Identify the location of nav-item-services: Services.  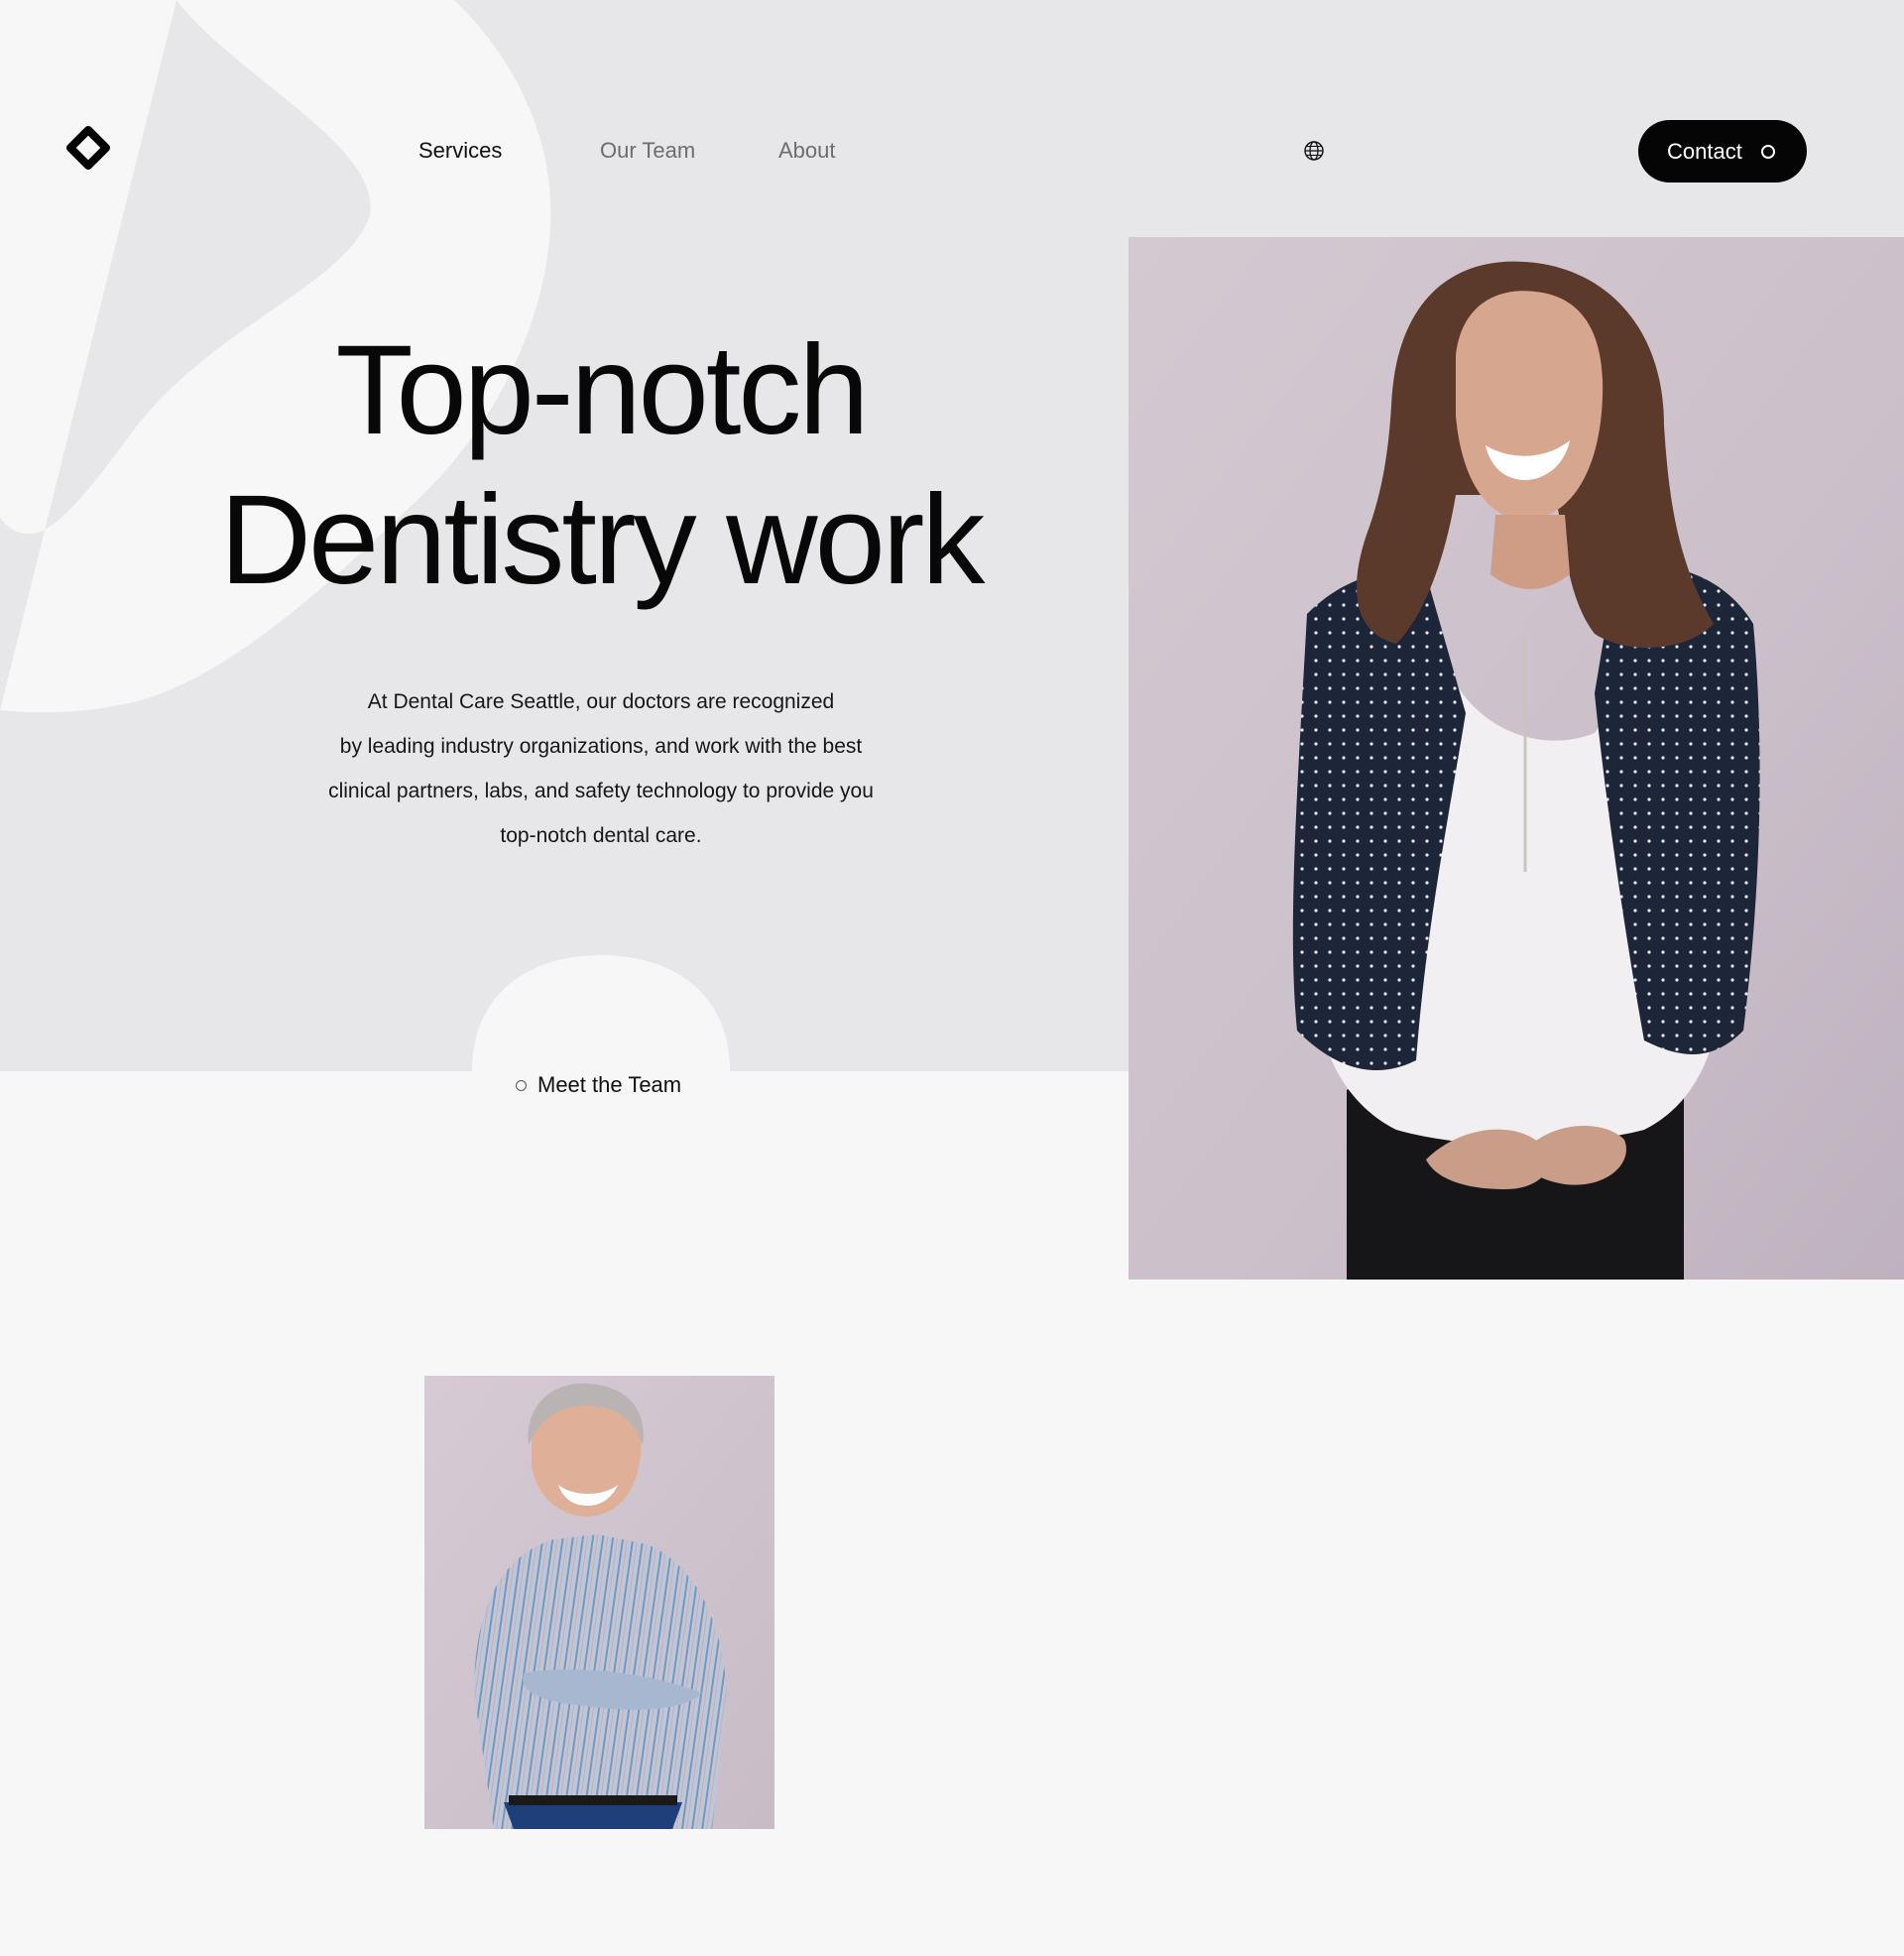
(460, 151).